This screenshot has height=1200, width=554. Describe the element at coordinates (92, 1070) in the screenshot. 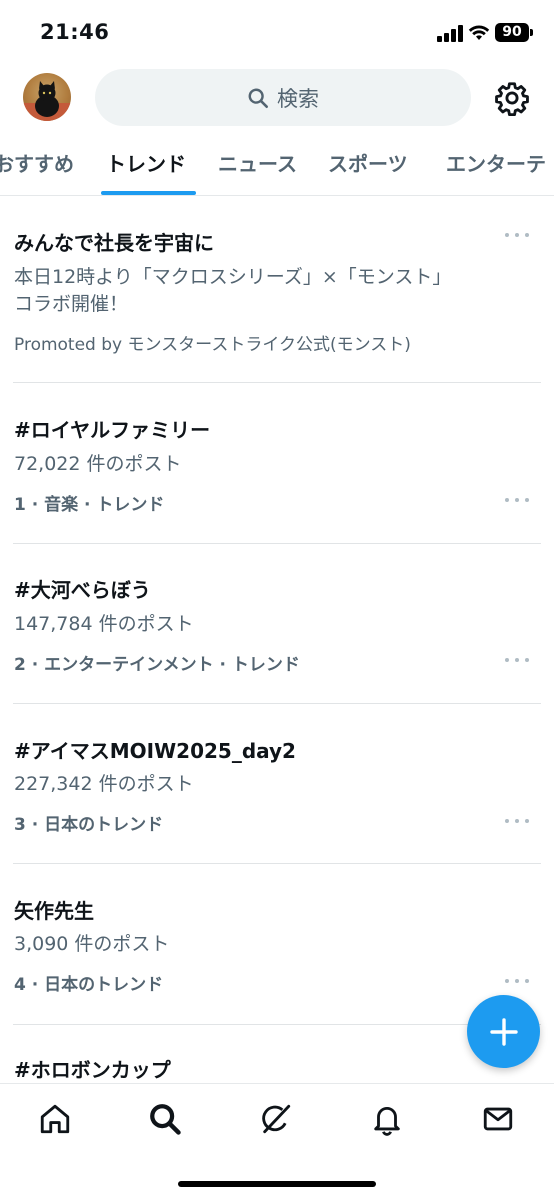

I see `trend-title: #ホロボンカップ` at that location.